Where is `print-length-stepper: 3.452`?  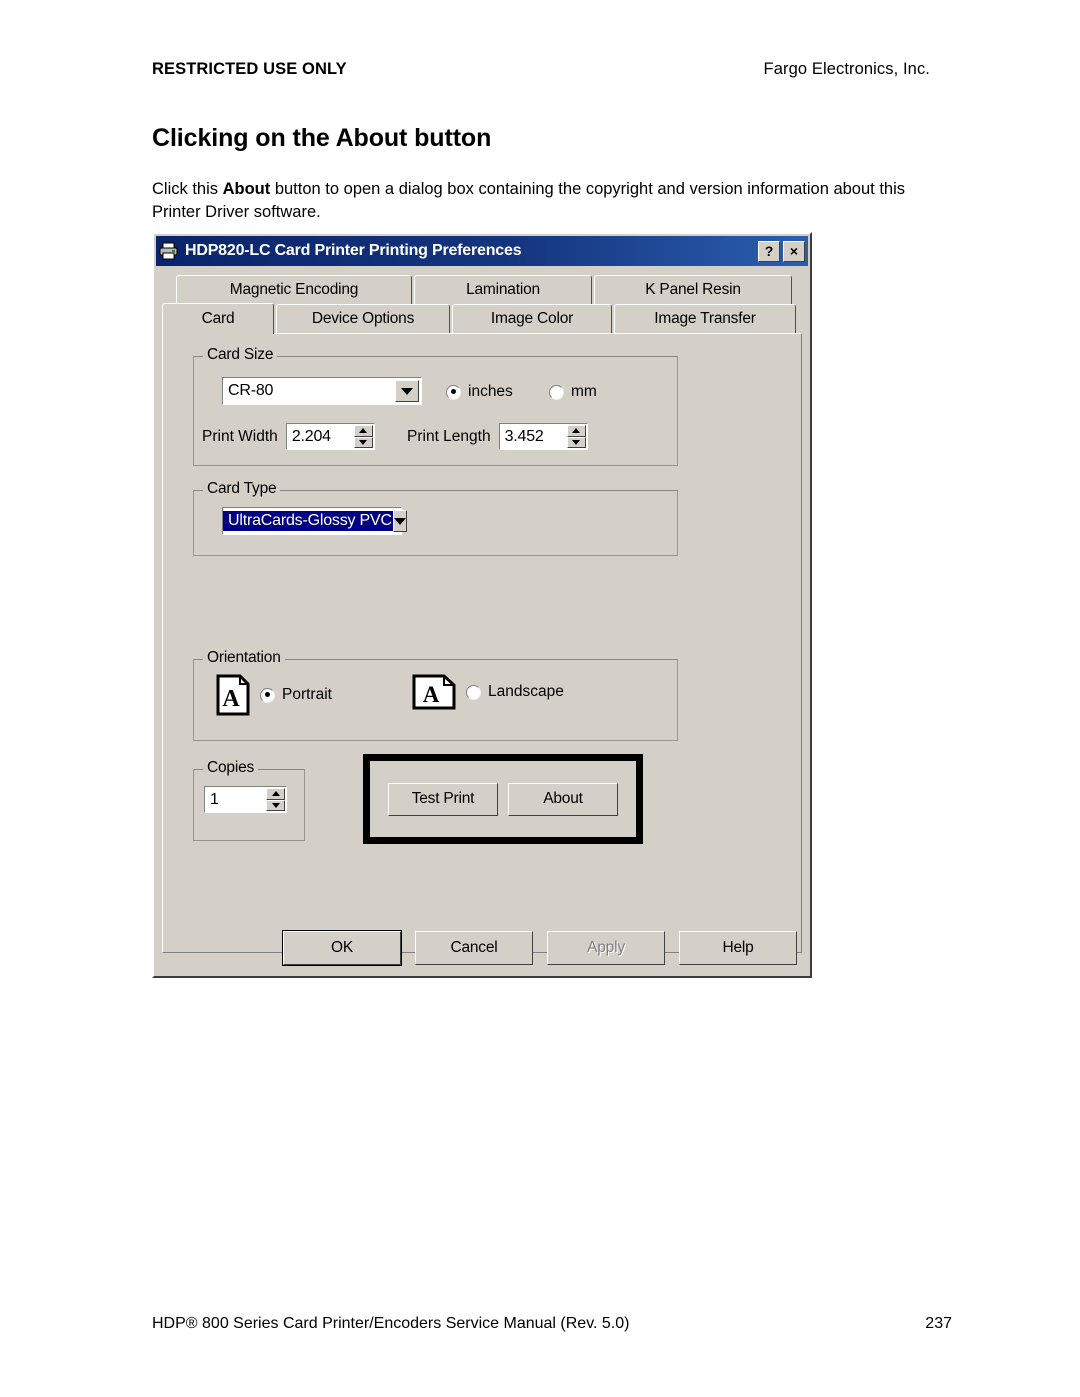
print-length-stepper: 3.452 is located at coordinates (543, 436).